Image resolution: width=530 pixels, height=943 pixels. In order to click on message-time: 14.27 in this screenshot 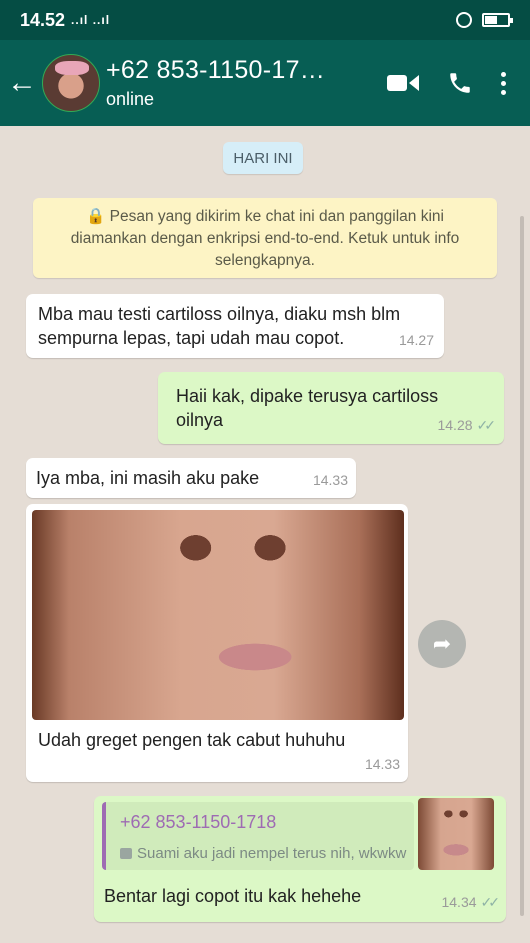, I will do `click(416, 340)`.